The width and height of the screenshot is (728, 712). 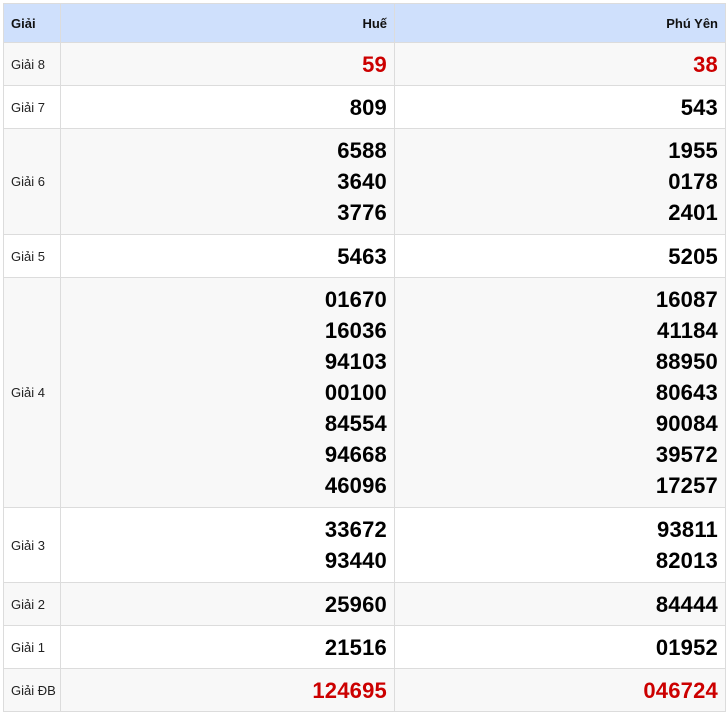 What do you see at coordinates (349, 690) in the screenshot?
I see `jackpot-number: 124695` at bounding box center [349, 690].